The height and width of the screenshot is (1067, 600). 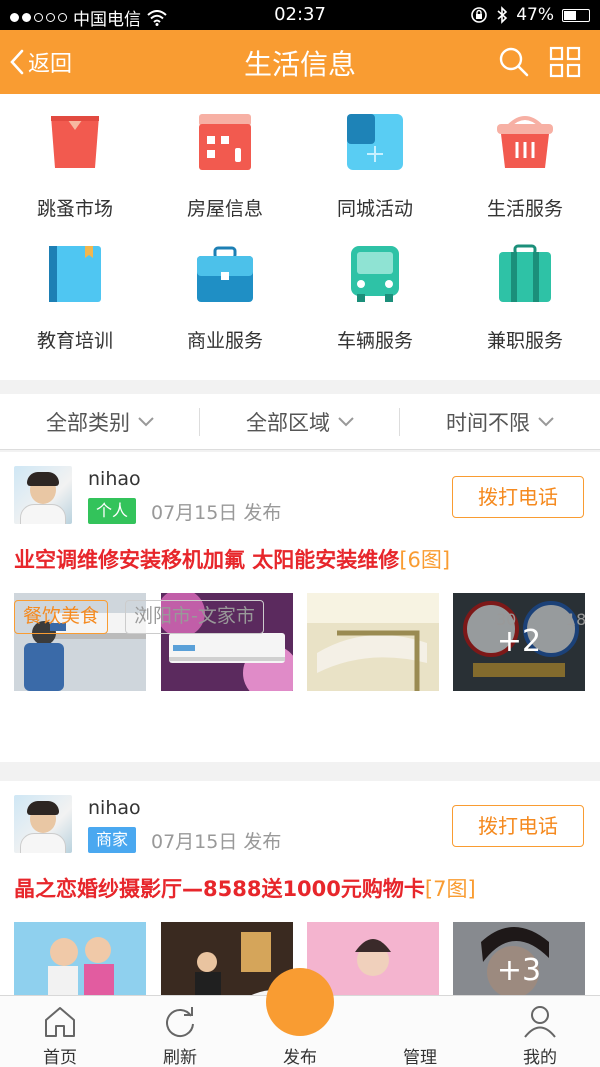 I want to click on tab-manage: 管理, so click(x=420, y=1031).